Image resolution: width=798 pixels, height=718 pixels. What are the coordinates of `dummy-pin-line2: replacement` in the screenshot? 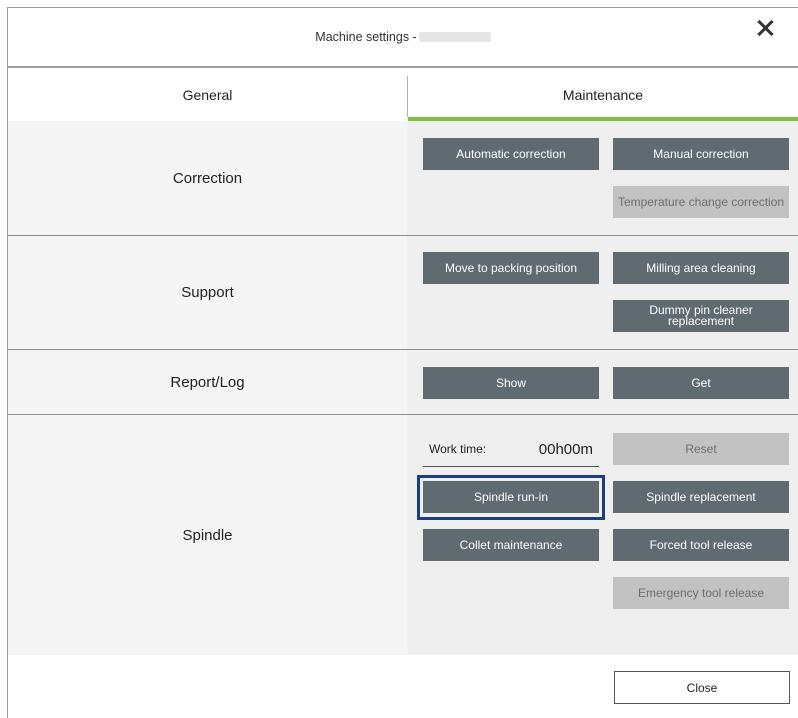 It's located at (701, 321).